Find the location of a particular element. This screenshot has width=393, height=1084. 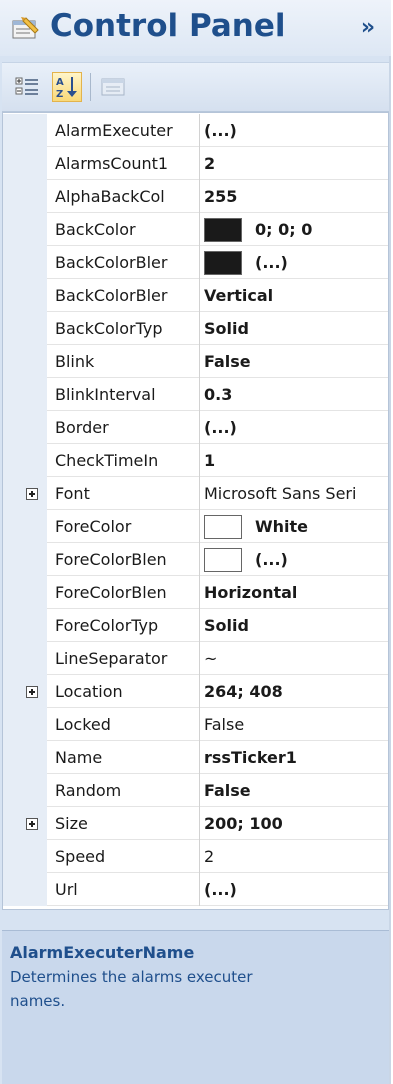

categorized-view-icon is located at coordinates (26, 86).